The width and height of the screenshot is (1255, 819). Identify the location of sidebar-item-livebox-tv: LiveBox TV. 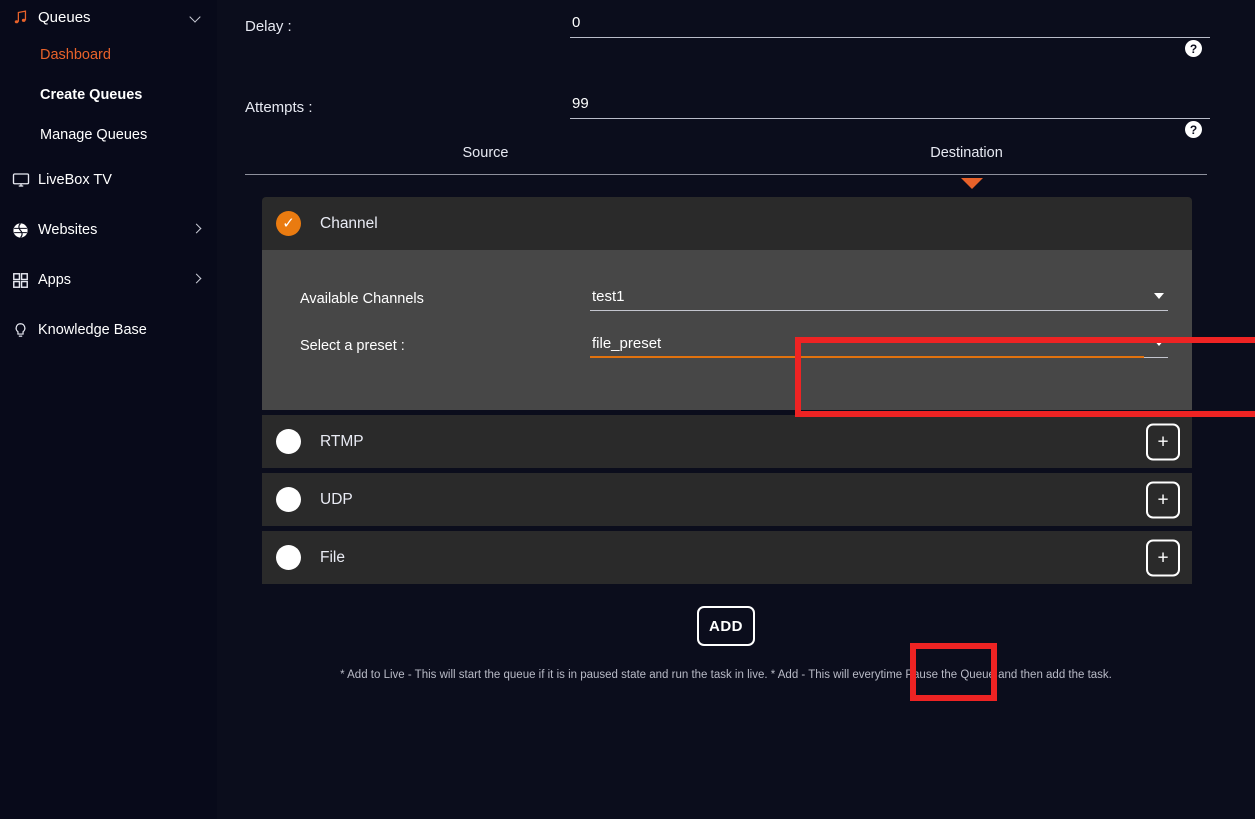
(108, 180).